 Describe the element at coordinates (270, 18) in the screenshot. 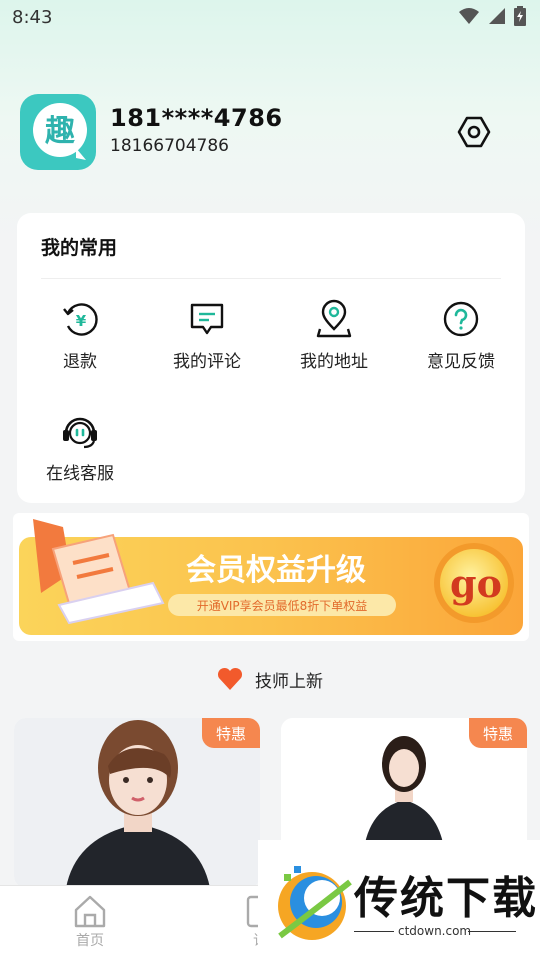

I see `status-bar: 8:43` at that location.